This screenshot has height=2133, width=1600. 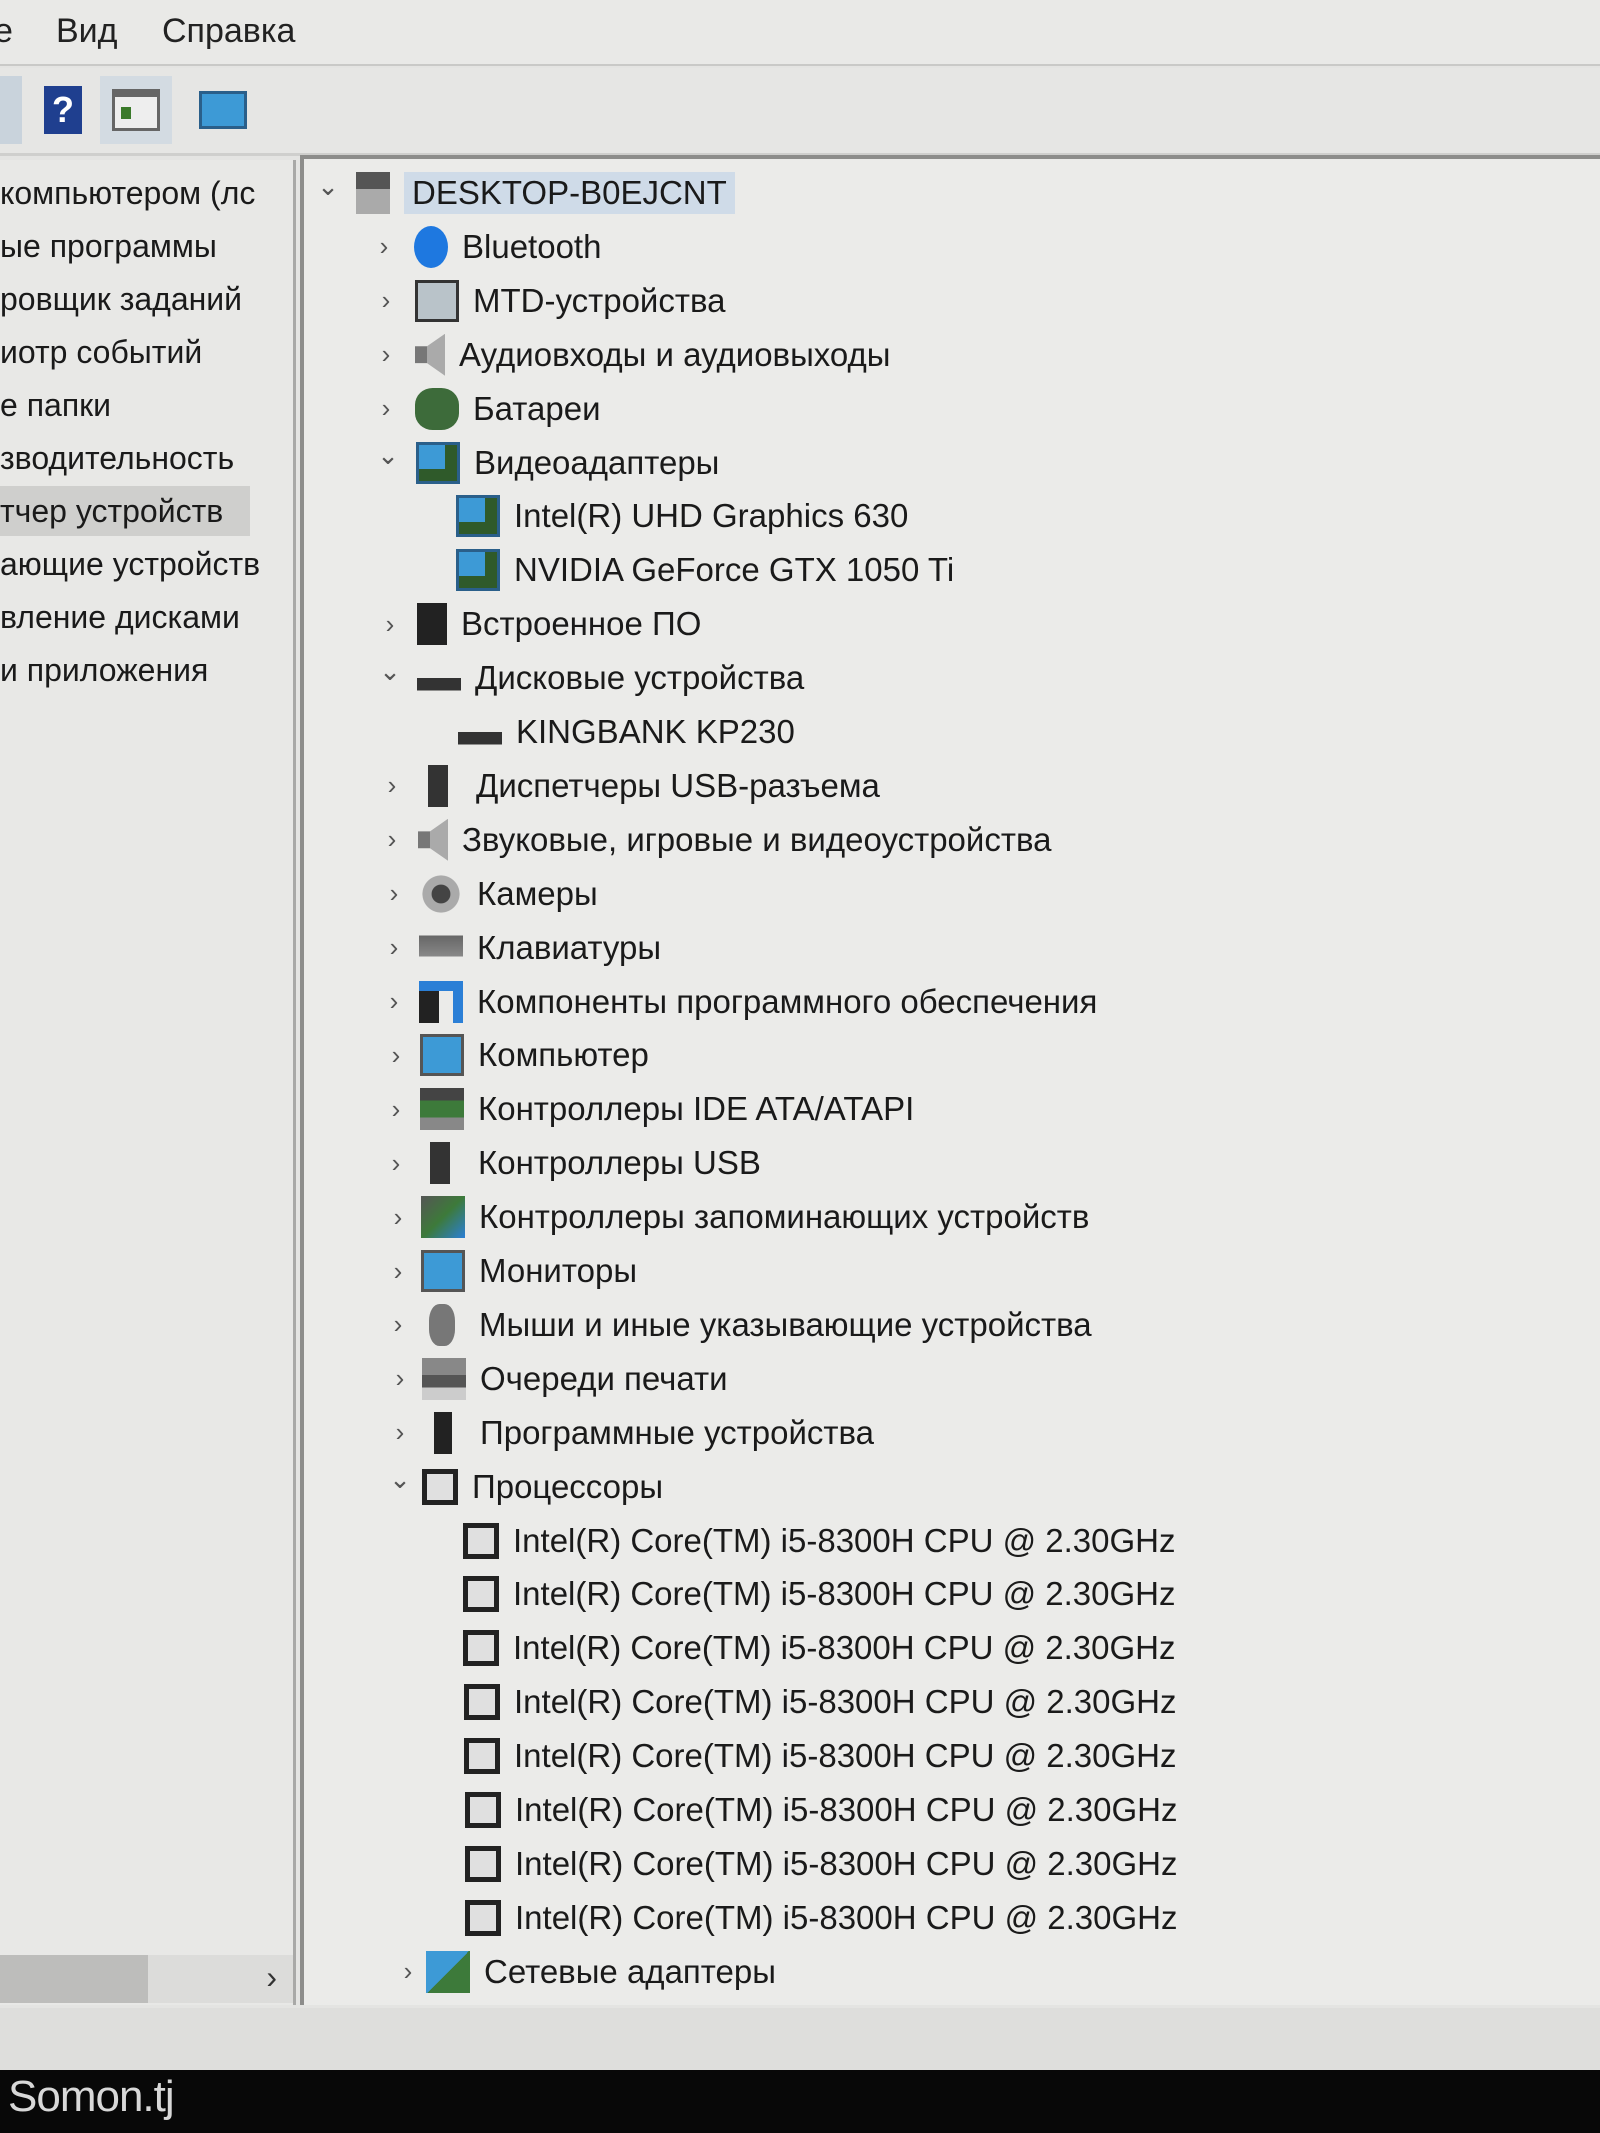 I want to click on tree-item-label: Диспетчеры USB-разъема, so click(x=678, y=785).